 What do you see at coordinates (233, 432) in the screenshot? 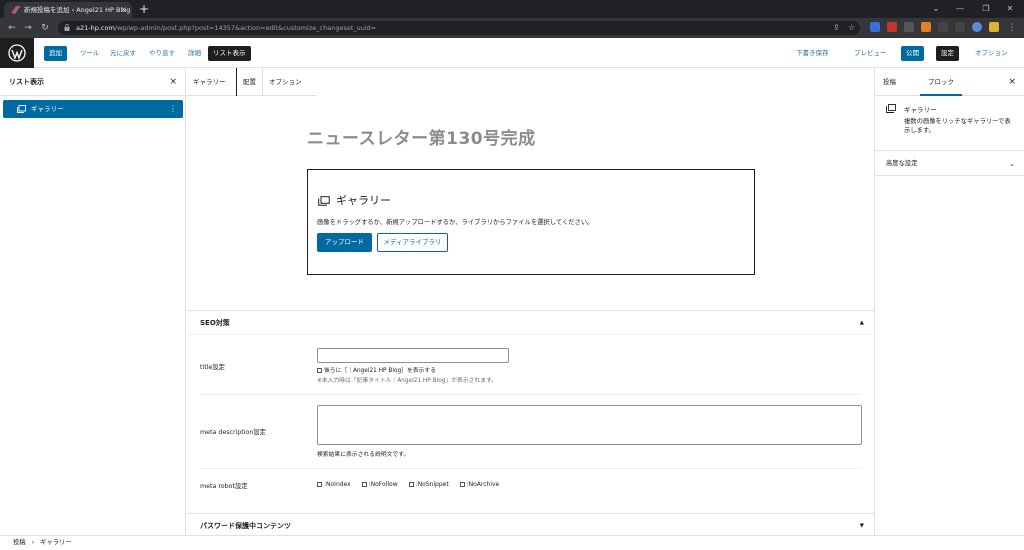
I see `meta-description-label: meta description設定` at bounding box center [233, 432].